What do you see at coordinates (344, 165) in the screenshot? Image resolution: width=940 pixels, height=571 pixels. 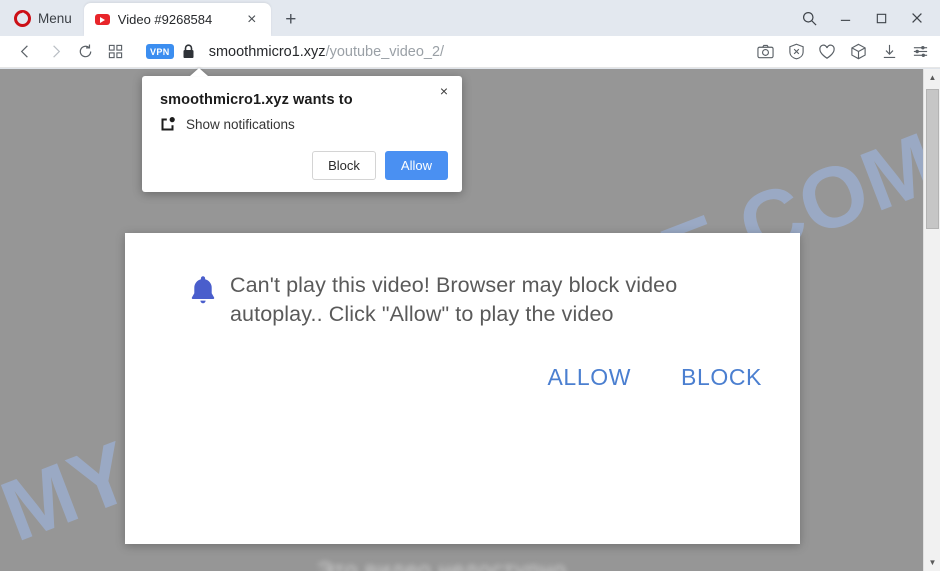 I see `popup-block-button: Block` at bounding box center [344, 165].